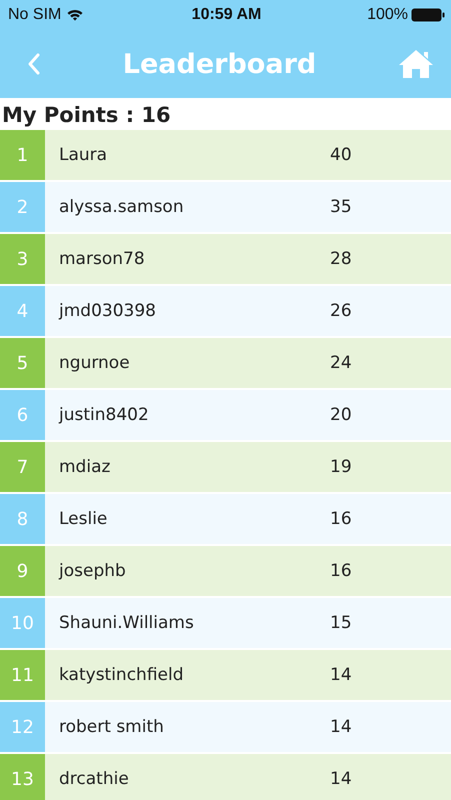  What do you see at coordinates (341, 259) in the screenshot?
I see `points-cell: 28` at bounding box center [341, 259].